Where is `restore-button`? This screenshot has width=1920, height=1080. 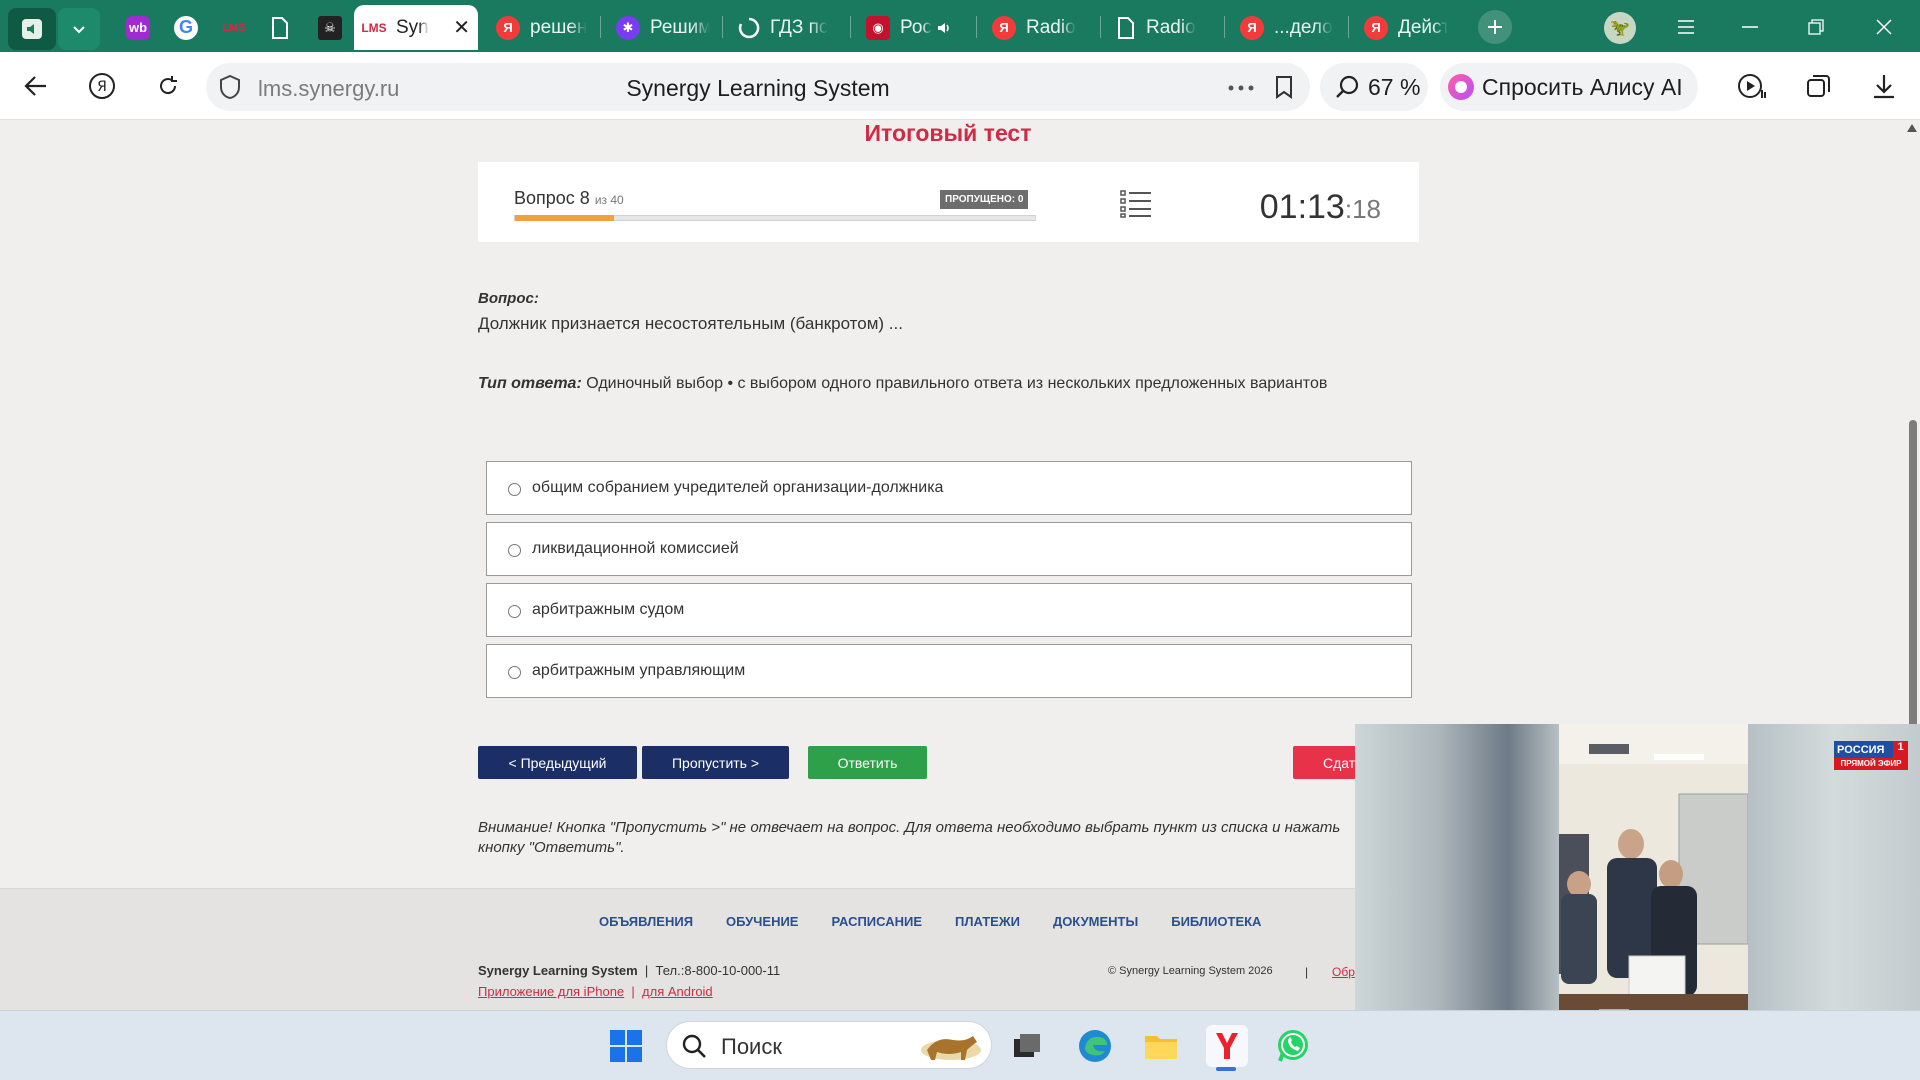 restore-button is located at coordinates (1816, 27).